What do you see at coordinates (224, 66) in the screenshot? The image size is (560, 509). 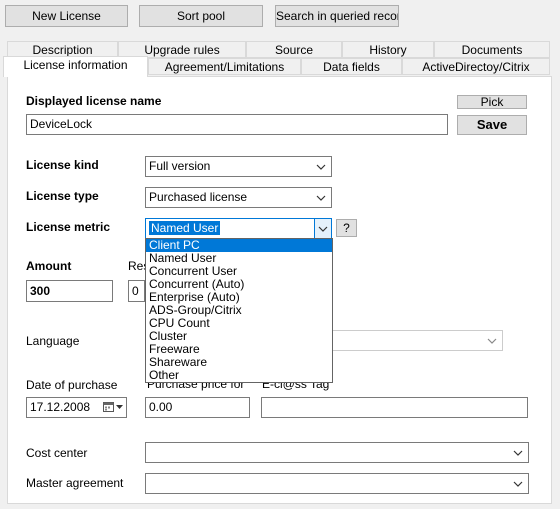 I see `tab-agreement-limitations: Agreement/Limitations` at bounding box center [224, 66].